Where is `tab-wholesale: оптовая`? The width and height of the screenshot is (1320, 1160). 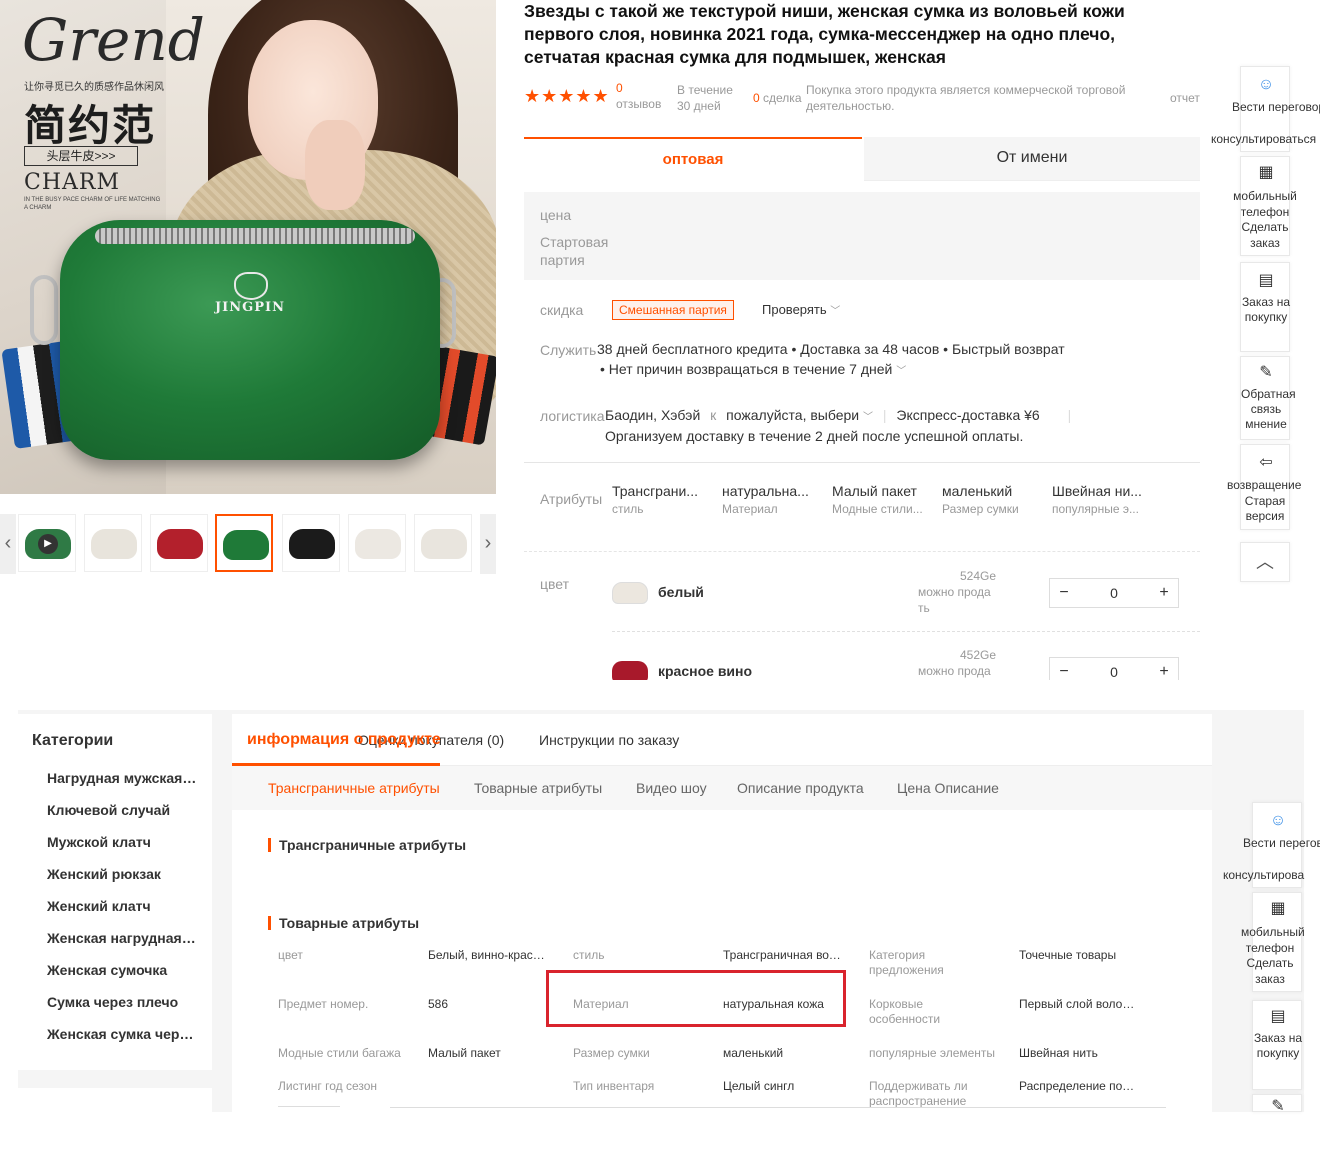
tab-wholesale: оптовая is located at coordinates (693, 159).